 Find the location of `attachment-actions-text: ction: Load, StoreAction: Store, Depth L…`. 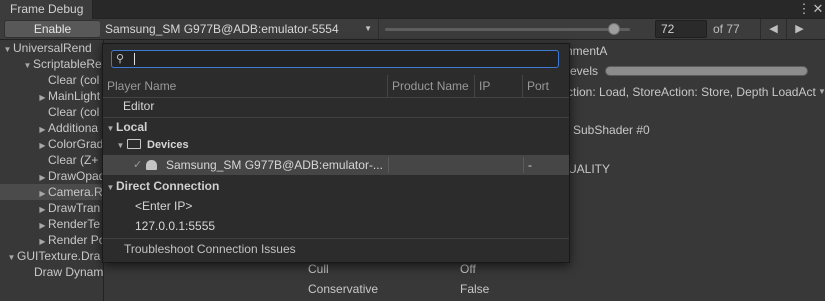

attachment-actions-text: ction: Load, StoreAction: Store, Depth L… is located at coordinates (691, 92).